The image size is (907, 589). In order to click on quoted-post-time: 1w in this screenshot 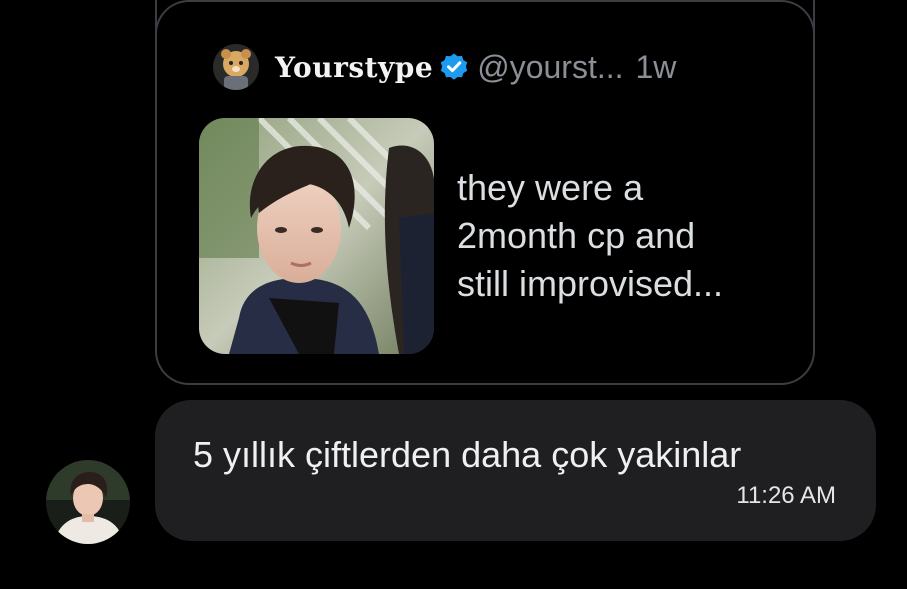, I will do `click(656, 66)`.